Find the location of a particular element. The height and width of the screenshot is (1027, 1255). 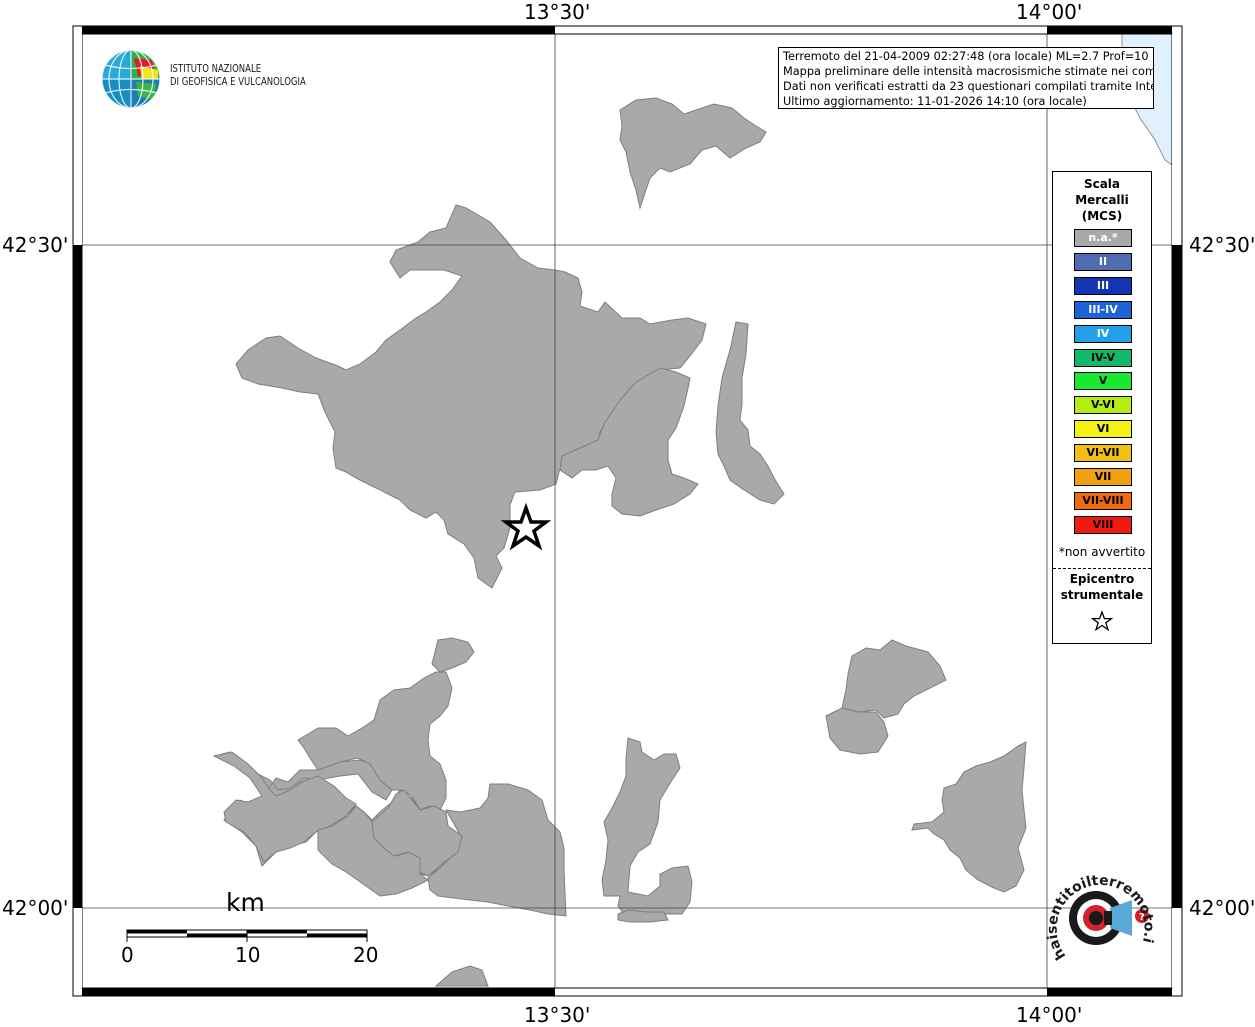

legend-swatch-na: n.a.* is located at coordinates (1103, 238).